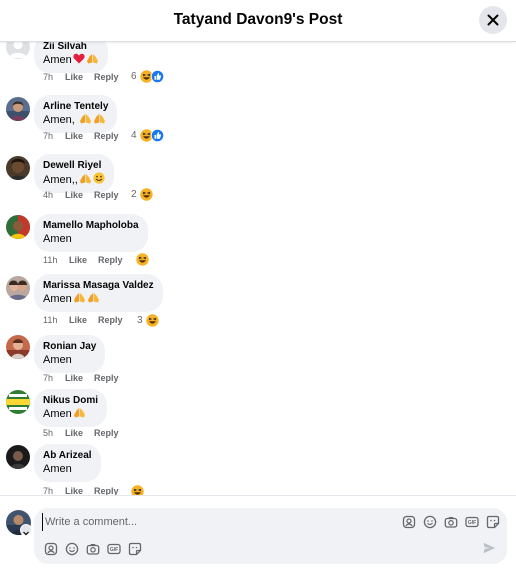 This screenshot has height=578, width=516. What do you see at coordinates (147, 135) in the screenshot?
I see `reaction-summary: 4` at bounding box center [147, 135].